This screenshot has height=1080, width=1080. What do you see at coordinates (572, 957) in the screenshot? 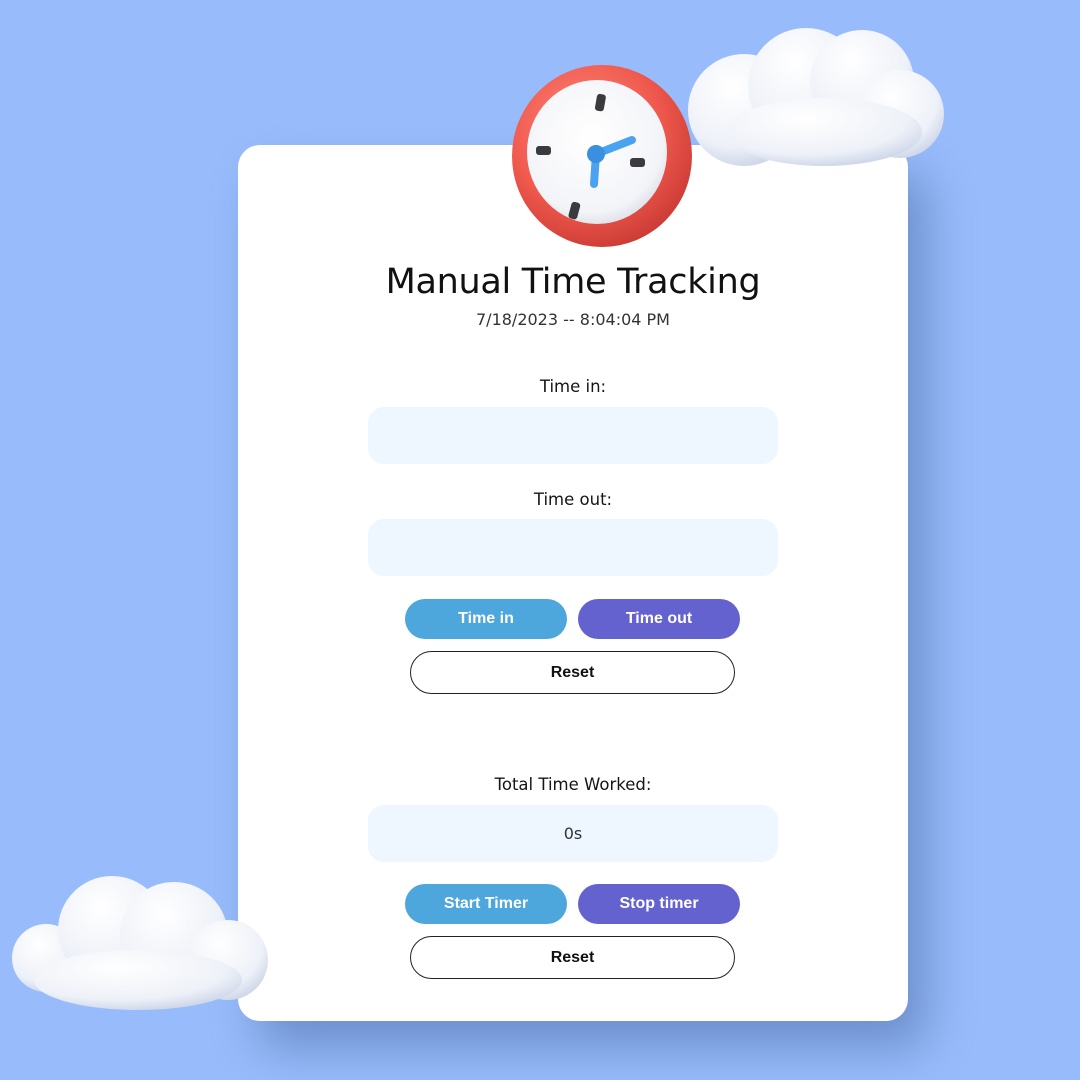
I see `reset-timer-button: Reset` at bounding box center [572, 957].